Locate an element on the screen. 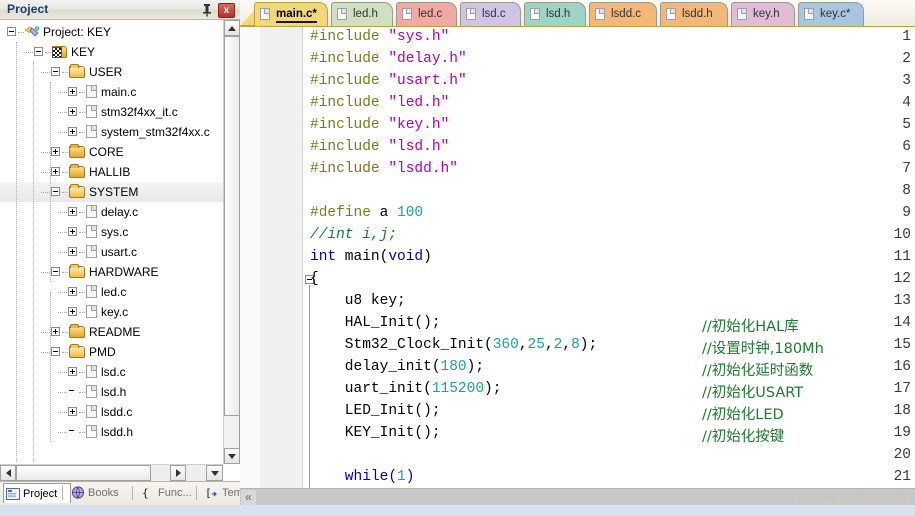 The width and height of the screenshot is (915, 516). editor-tab-led-h: led.h is located at coordinates (362, 14).